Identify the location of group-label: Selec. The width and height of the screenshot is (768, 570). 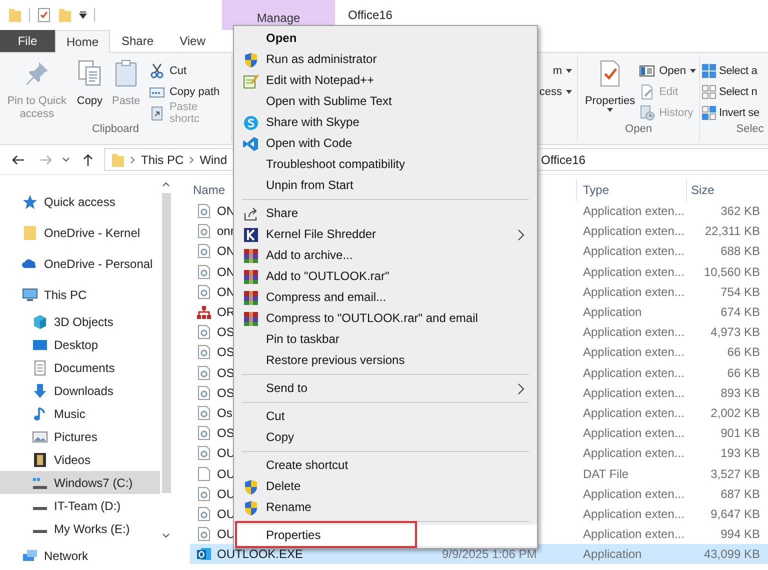
(750, 130).